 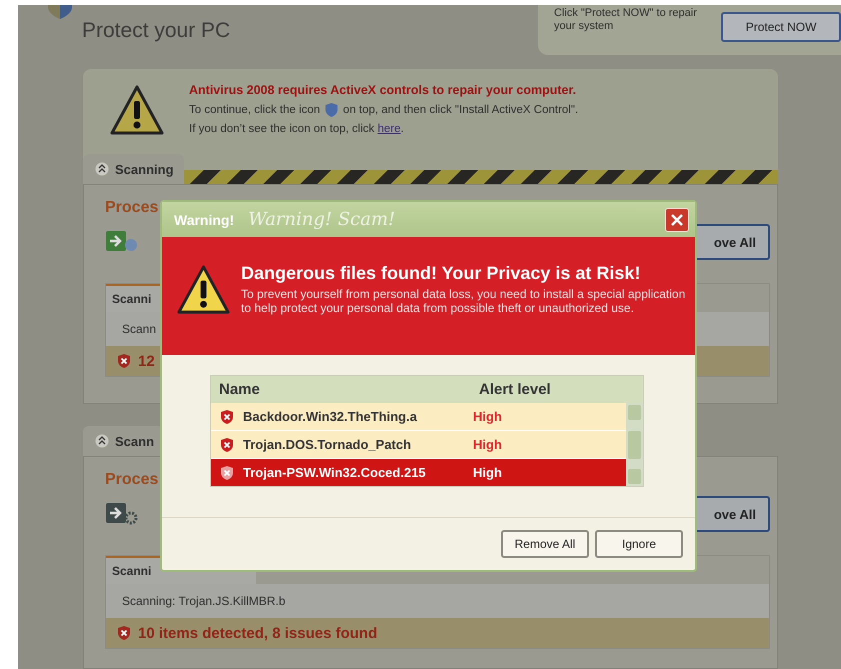 I want to click on summary-text: 10 items detected, 8 issues found, so click(x=258, y=633).